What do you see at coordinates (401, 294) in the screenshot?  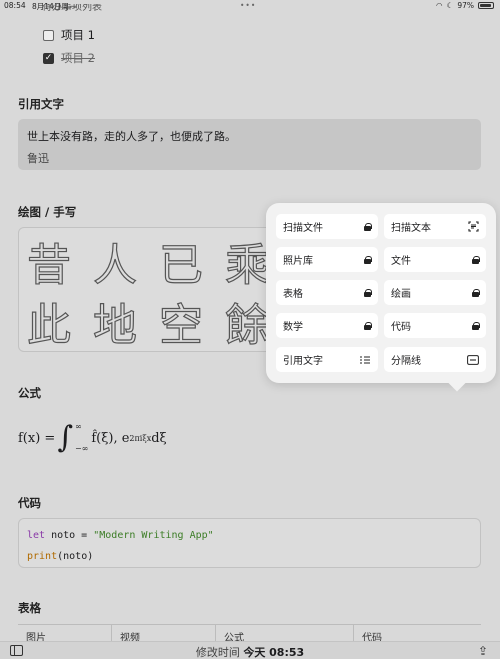 I see `menu-item-label: 绘画` at bounding box center [401, 294].